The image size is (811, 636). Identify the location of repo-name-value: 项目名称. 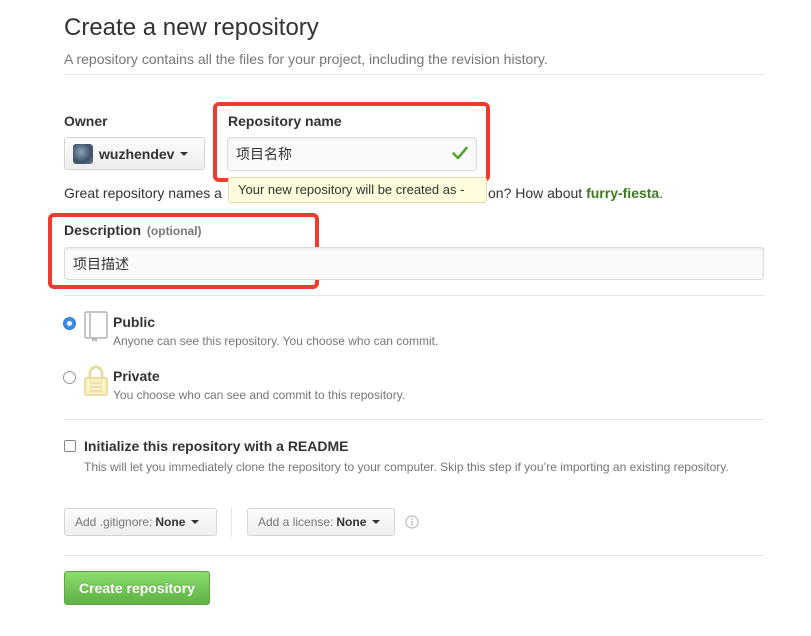
(264, 154).